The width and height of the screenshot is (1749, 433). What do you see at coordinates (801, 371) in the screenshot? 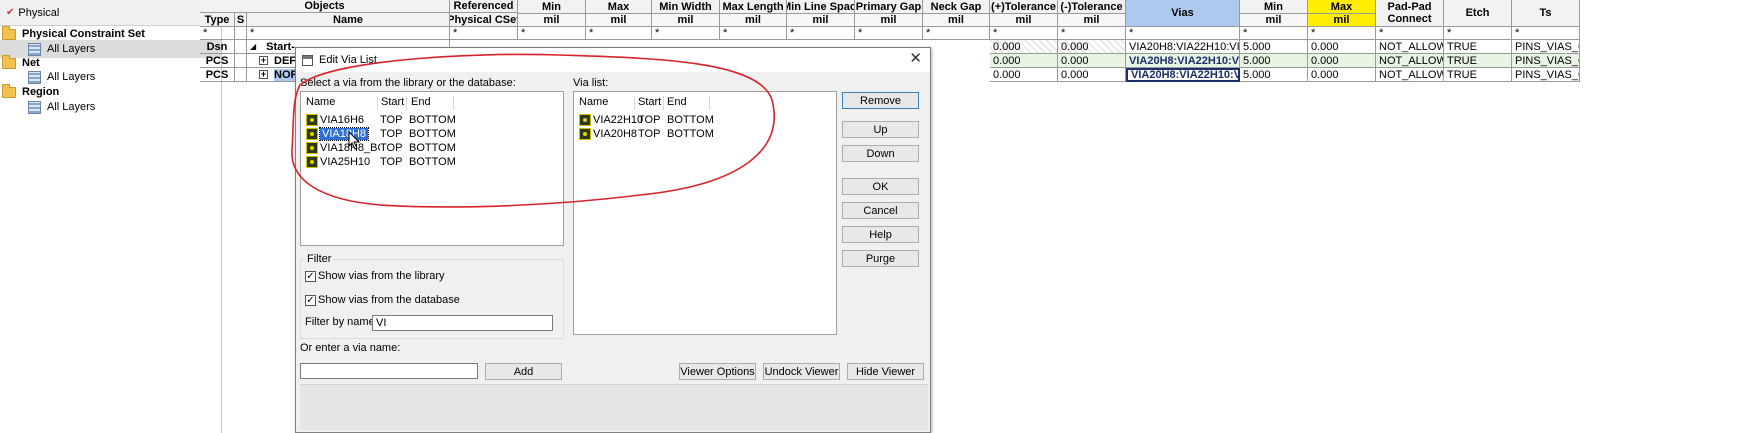
I see `undock-viewer-button: Undock Viewer` at bounding box center [801, 371].